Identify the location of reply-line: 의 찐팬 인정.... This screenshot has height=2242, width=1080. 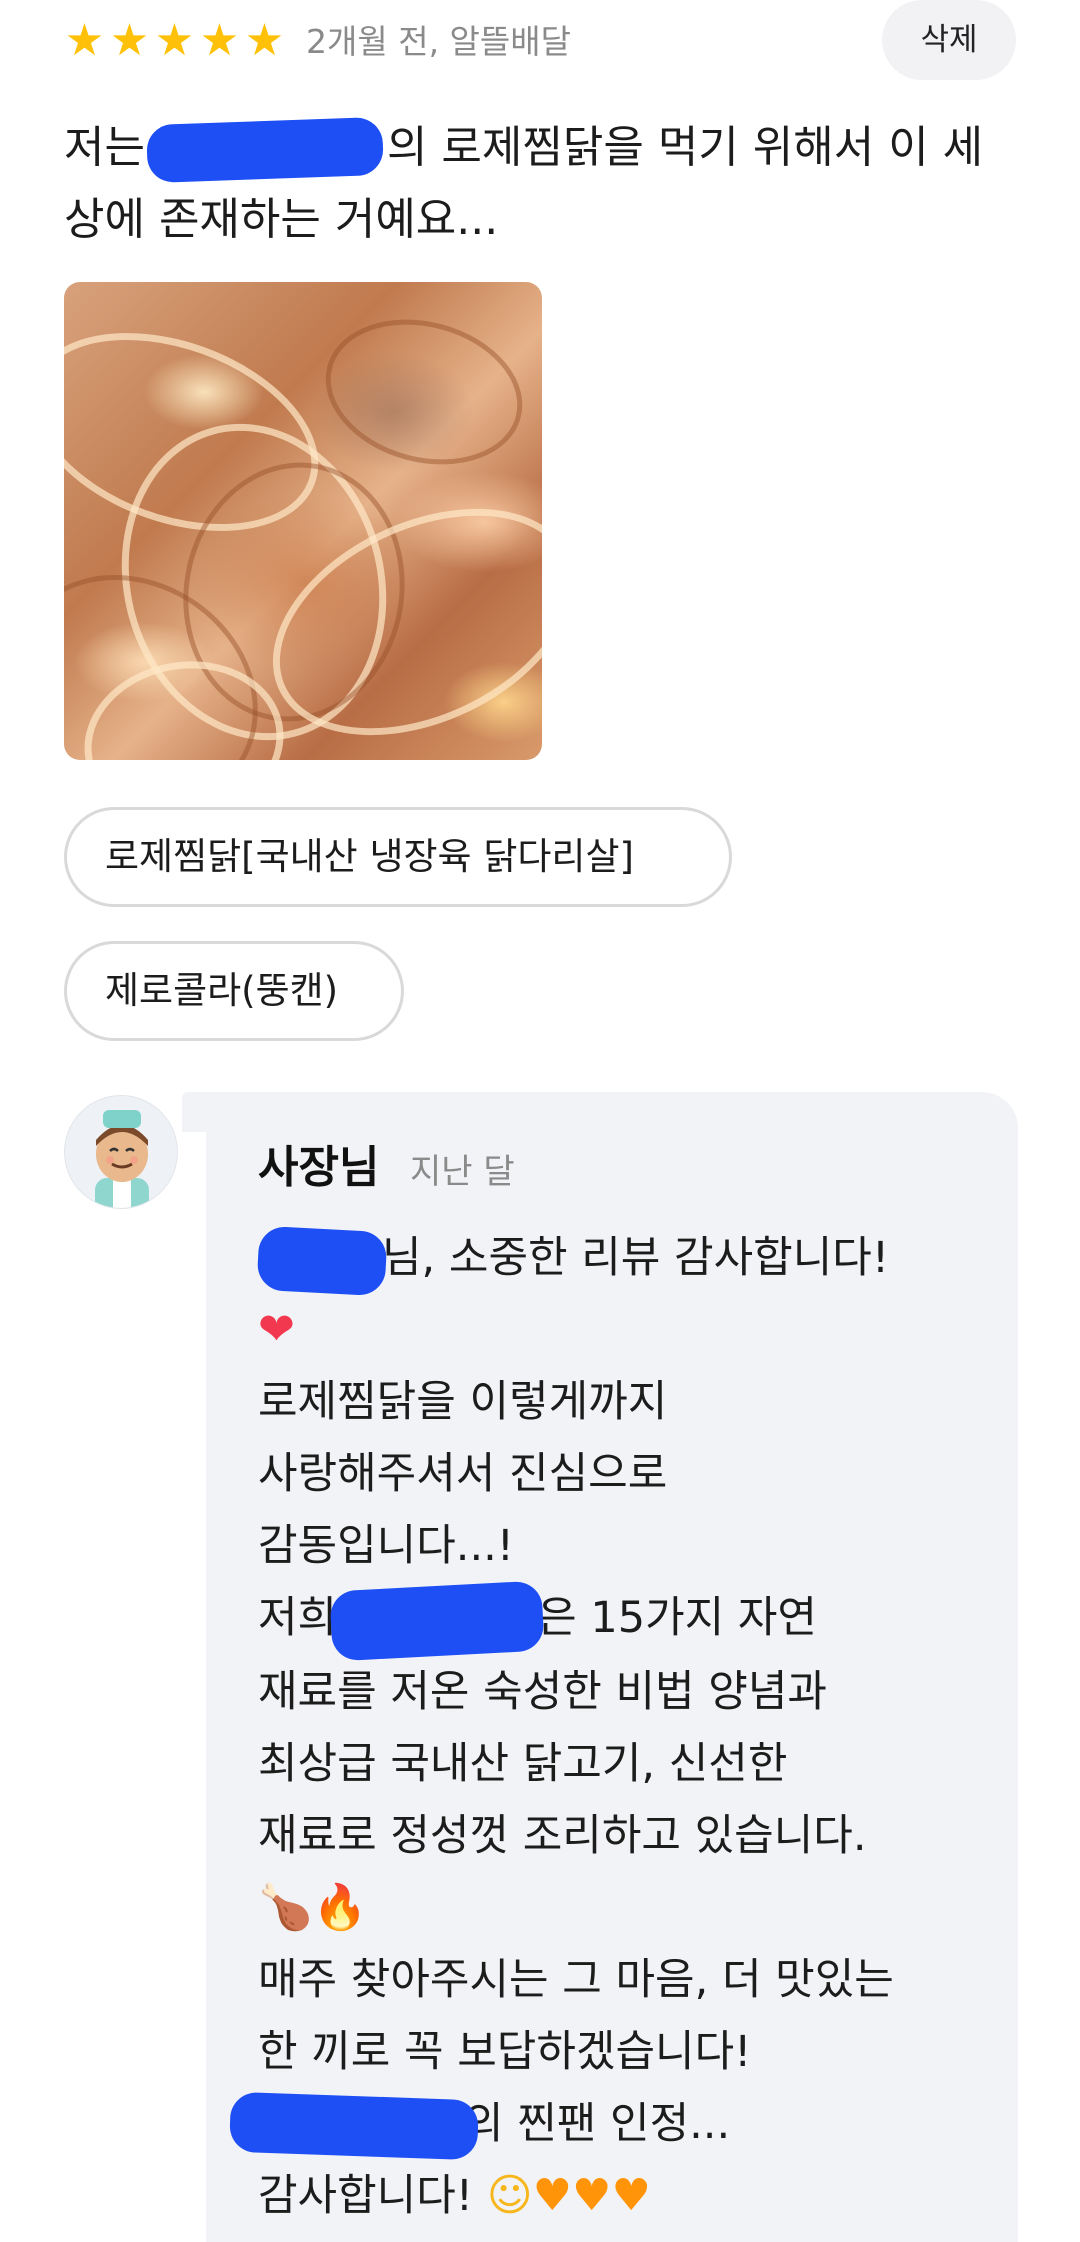
(613, 2124).